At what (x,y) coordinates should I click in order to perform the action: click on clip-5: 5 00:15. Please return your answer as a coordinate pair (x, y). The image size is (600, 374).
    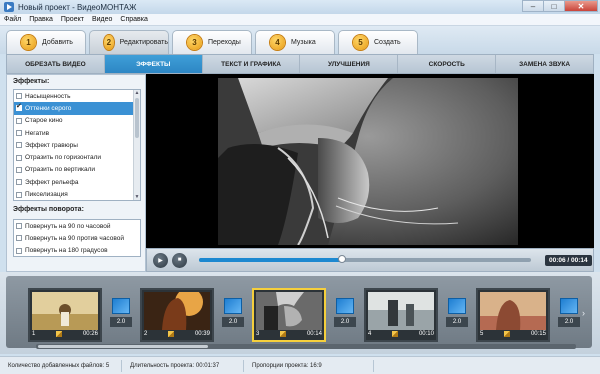
    Looking at the image, I should click on (513, 315).